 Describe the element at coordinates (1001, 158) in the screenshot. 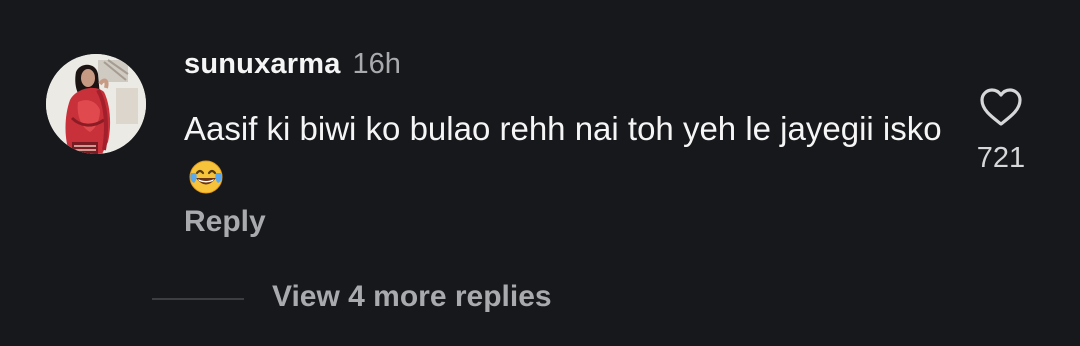

I see `like-count: 721` at that location.